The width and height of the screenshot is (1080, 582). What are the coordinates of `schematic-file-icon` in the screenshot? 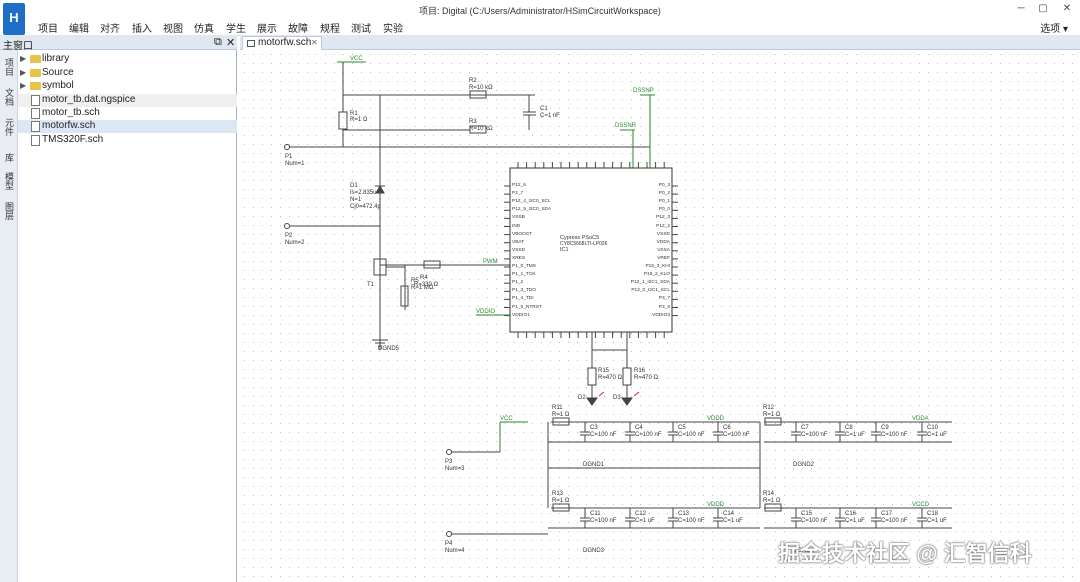 It's located at (251, 43).